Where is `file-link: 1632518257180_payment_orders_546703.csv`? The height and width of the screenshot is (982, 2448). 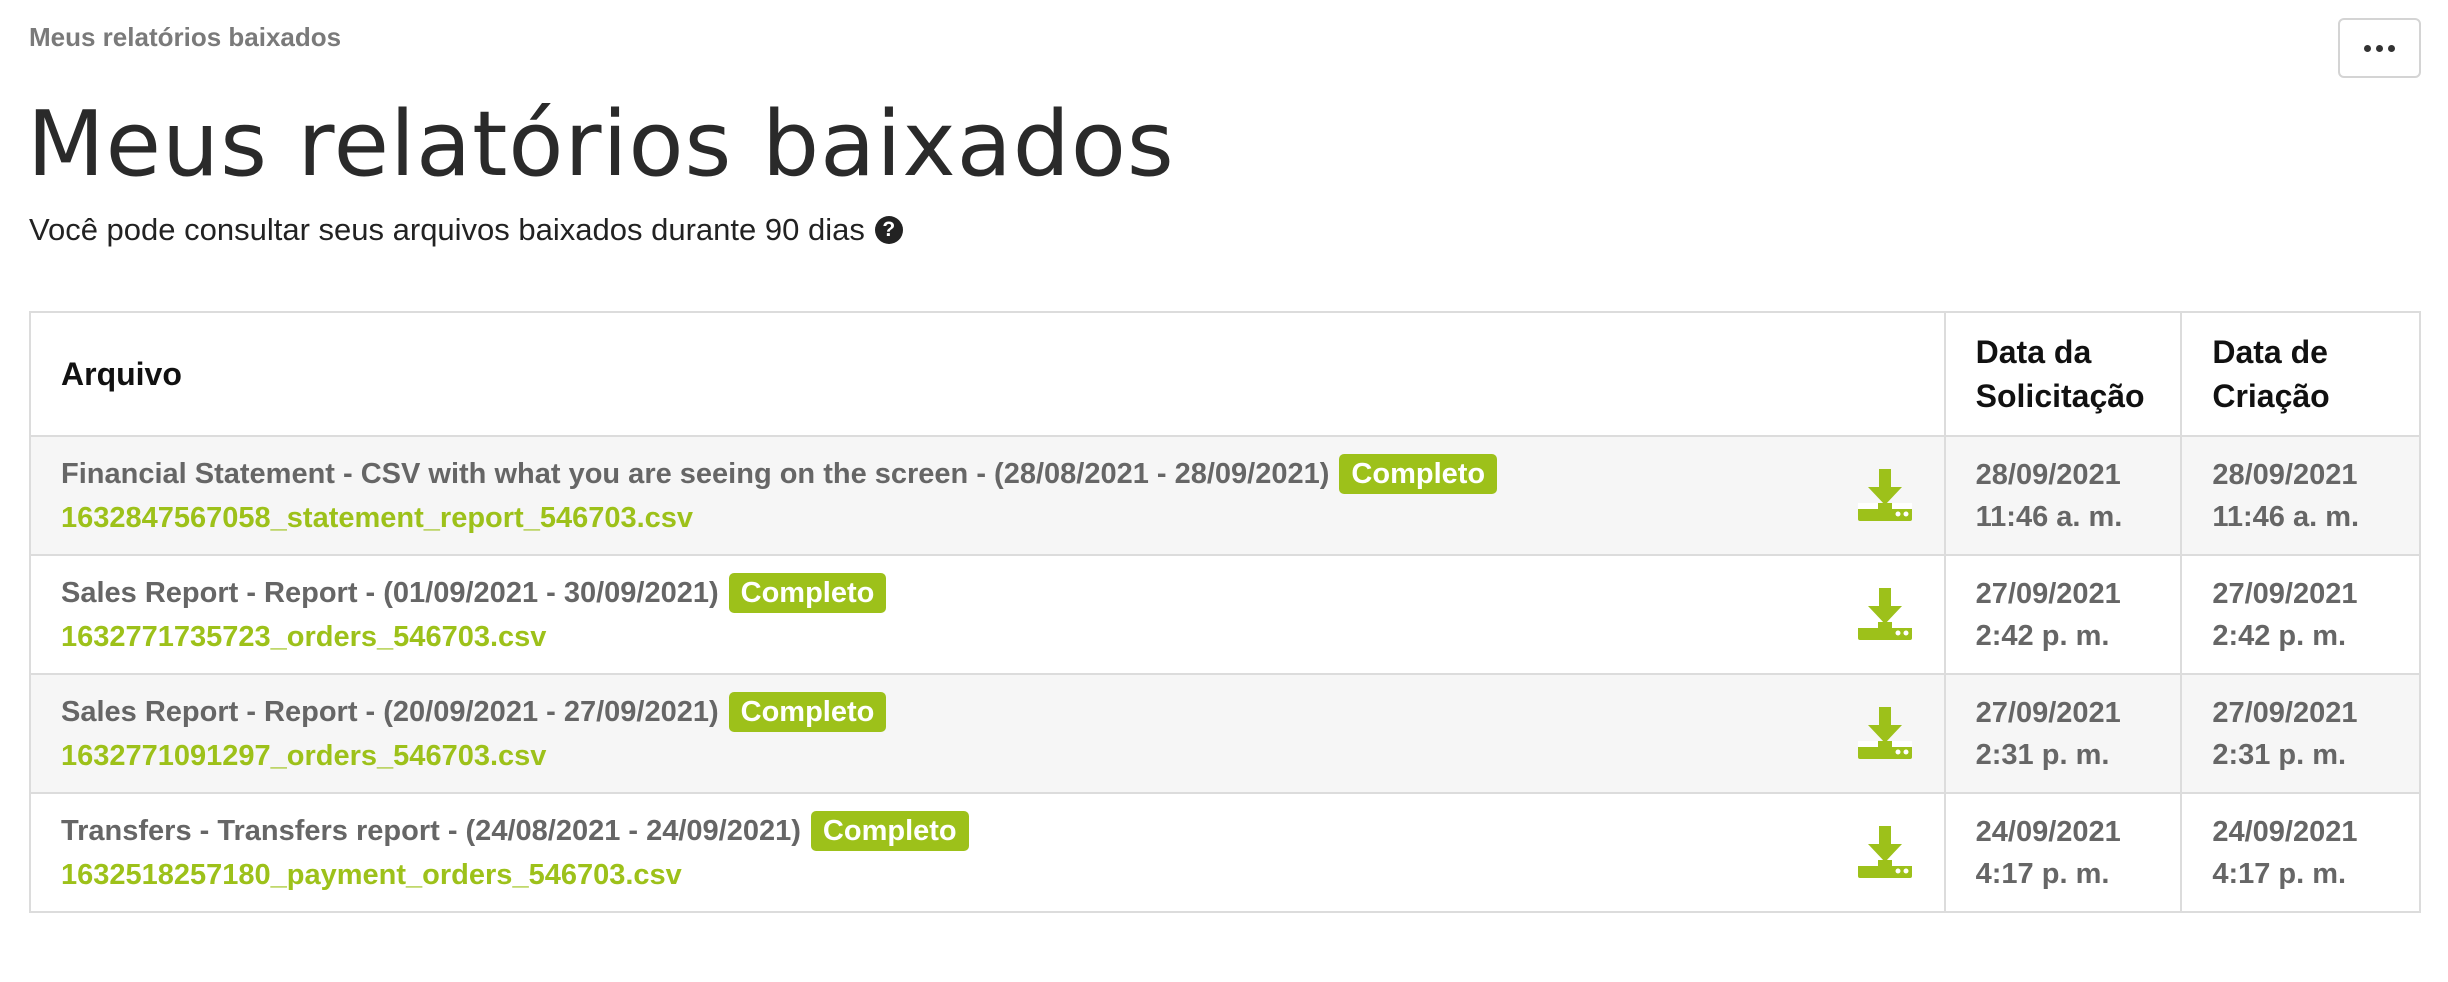 file-link: 1632518257180_payment_orders_546703.csv is located at coordinates (958, 875).